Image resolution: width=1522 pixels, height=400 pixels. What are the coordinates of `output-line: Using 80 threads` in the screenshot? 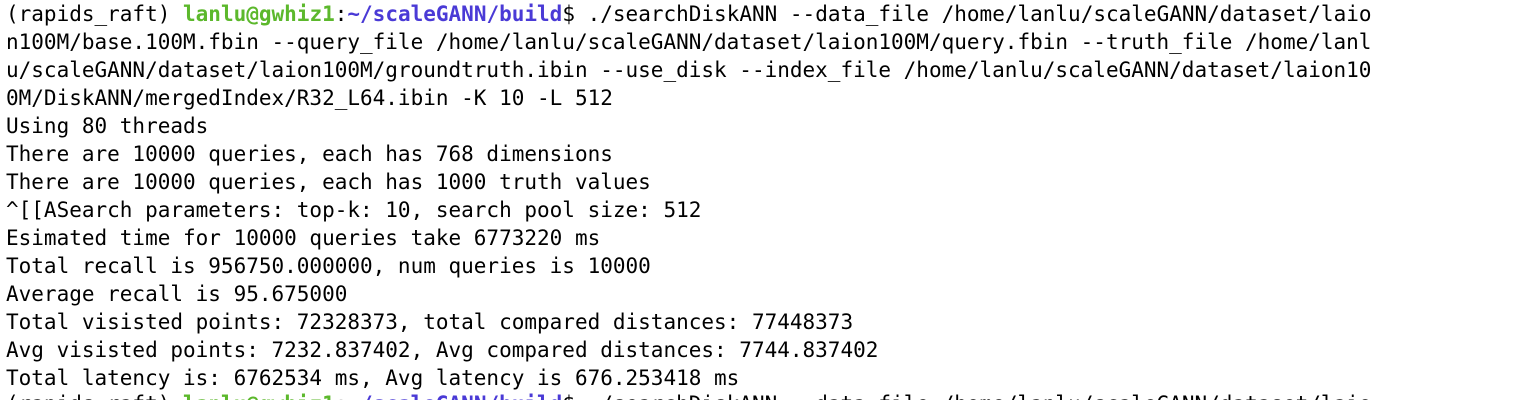 It's located at (107, 126).